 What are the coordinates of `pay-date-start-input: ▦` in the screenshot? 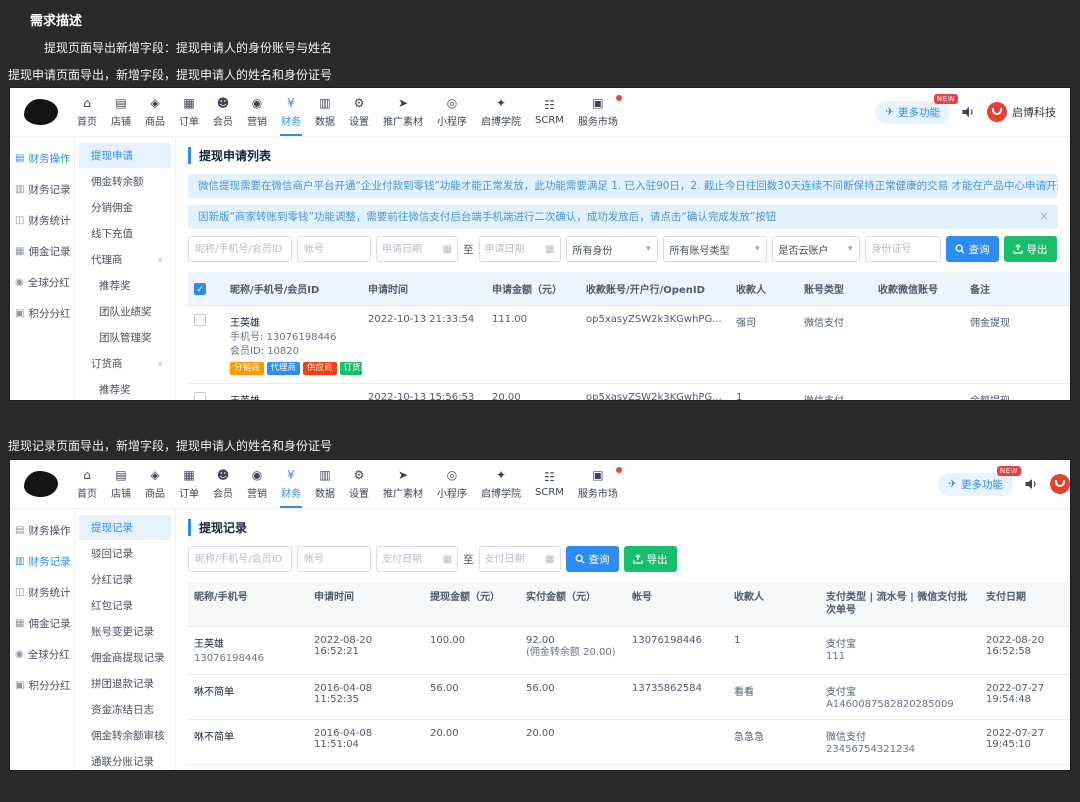 It's located at (417, 559).